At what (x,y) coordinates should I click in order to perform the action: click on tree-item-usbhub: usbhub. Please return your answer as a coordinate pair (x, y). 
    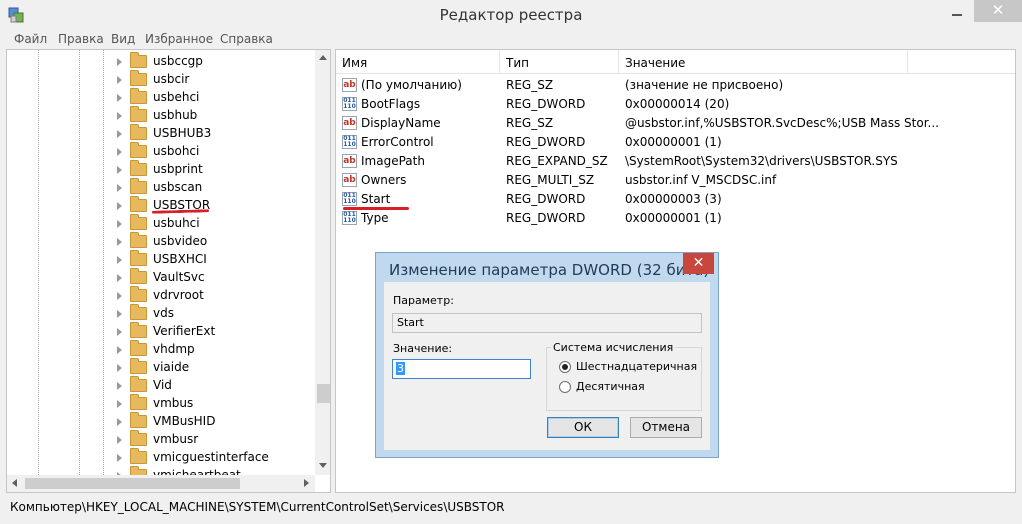
    Looking at the image, I should click on (212, 115).